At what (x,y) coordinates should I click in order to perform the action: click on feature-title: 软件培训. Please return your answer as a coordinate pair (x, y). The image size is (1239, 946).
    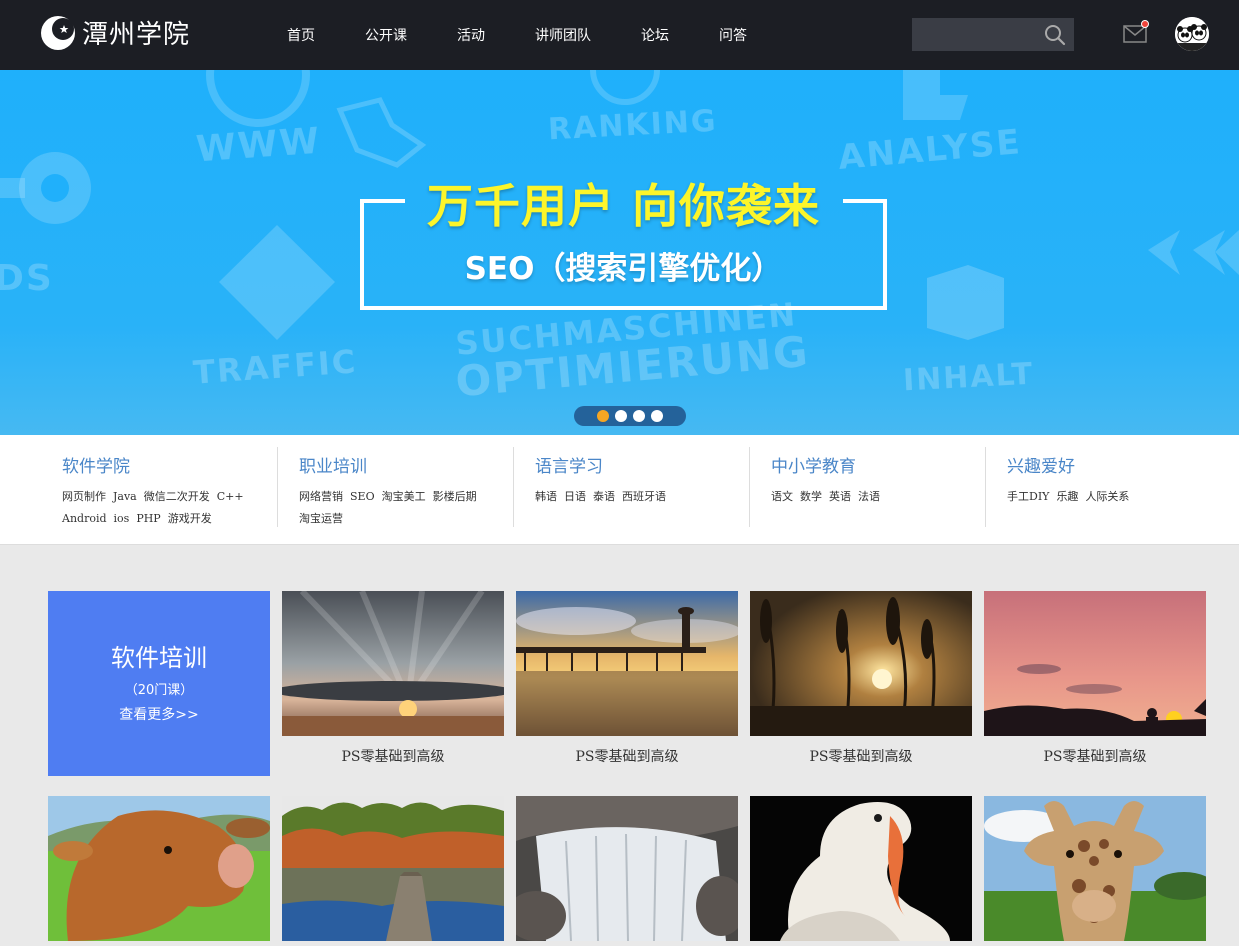
    Looking at the image, I should click on (159, 658).